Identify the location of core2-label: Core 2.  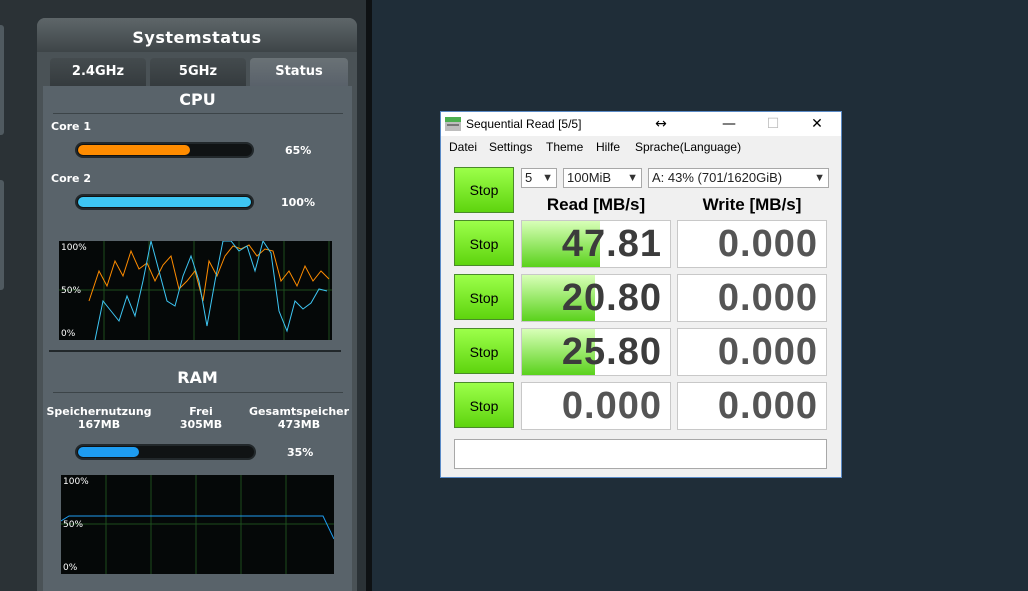
(71, 178).